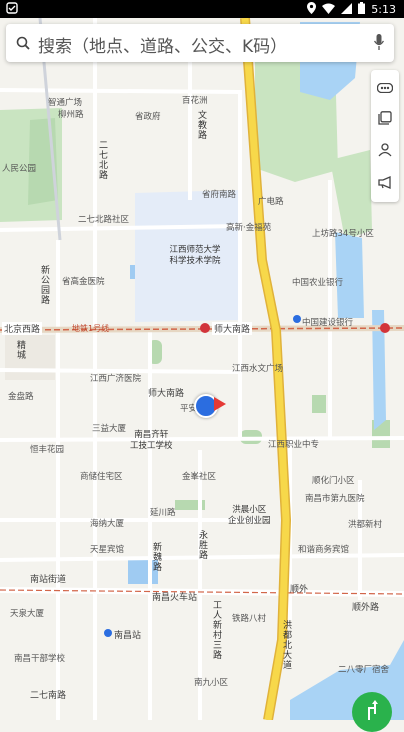  What do you see at coordinates (21, 397) in the screenshot?
I see `map-label: 金盘路` at bounding box center [21, 397].